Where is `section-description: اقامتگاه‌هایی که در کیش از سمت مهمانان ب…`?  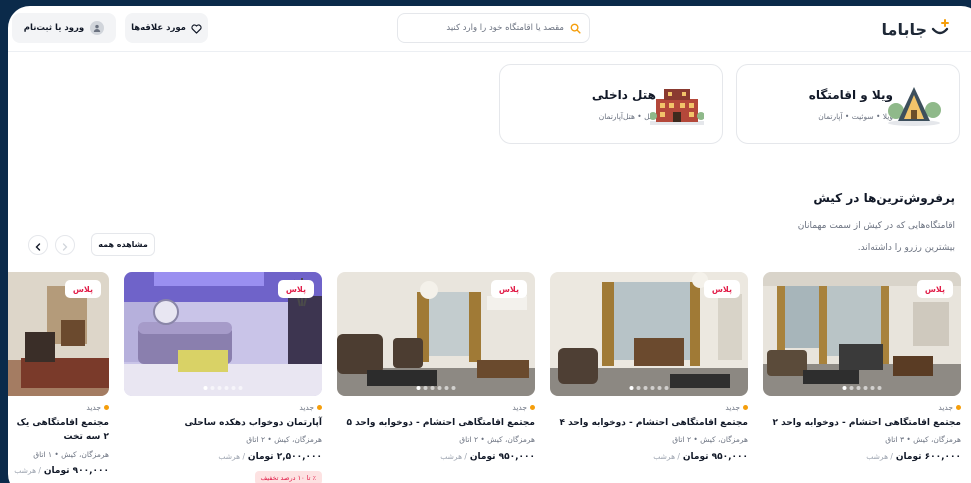
section-description: اقامتگاه‌هایی که در کیش از سمت مهمانان ب… is located at coordinates (876, 237).